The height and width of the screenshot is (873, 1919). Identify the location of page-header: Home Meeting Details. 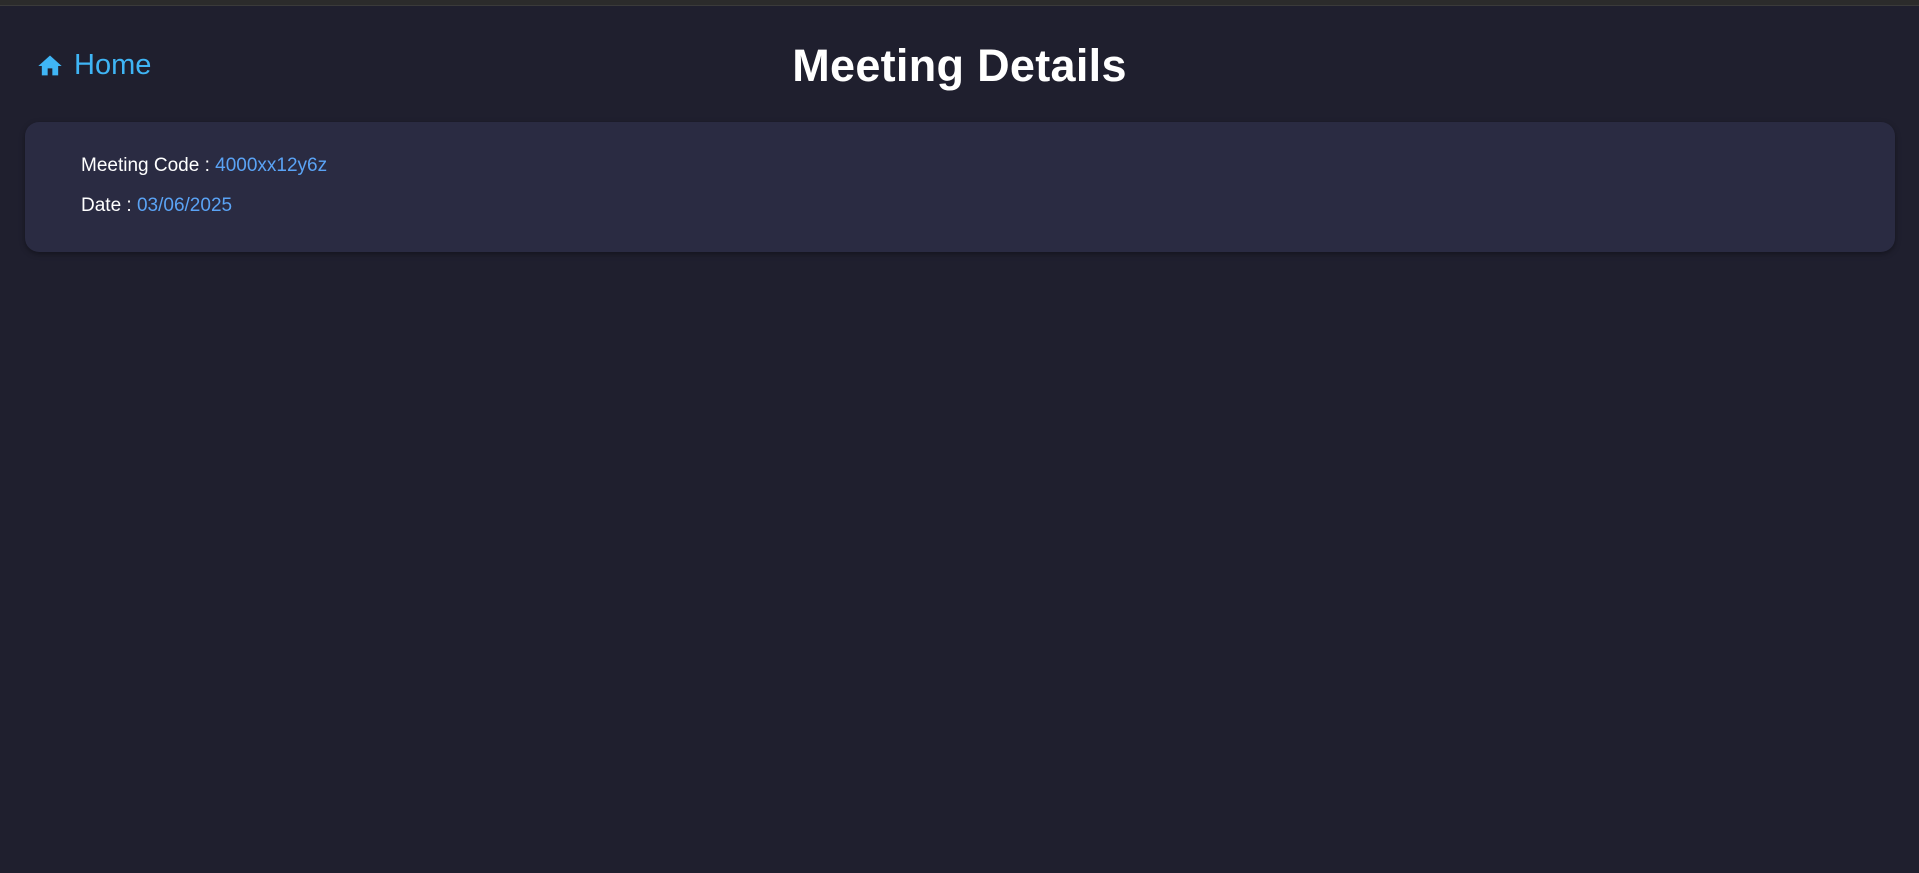
(959, 61).